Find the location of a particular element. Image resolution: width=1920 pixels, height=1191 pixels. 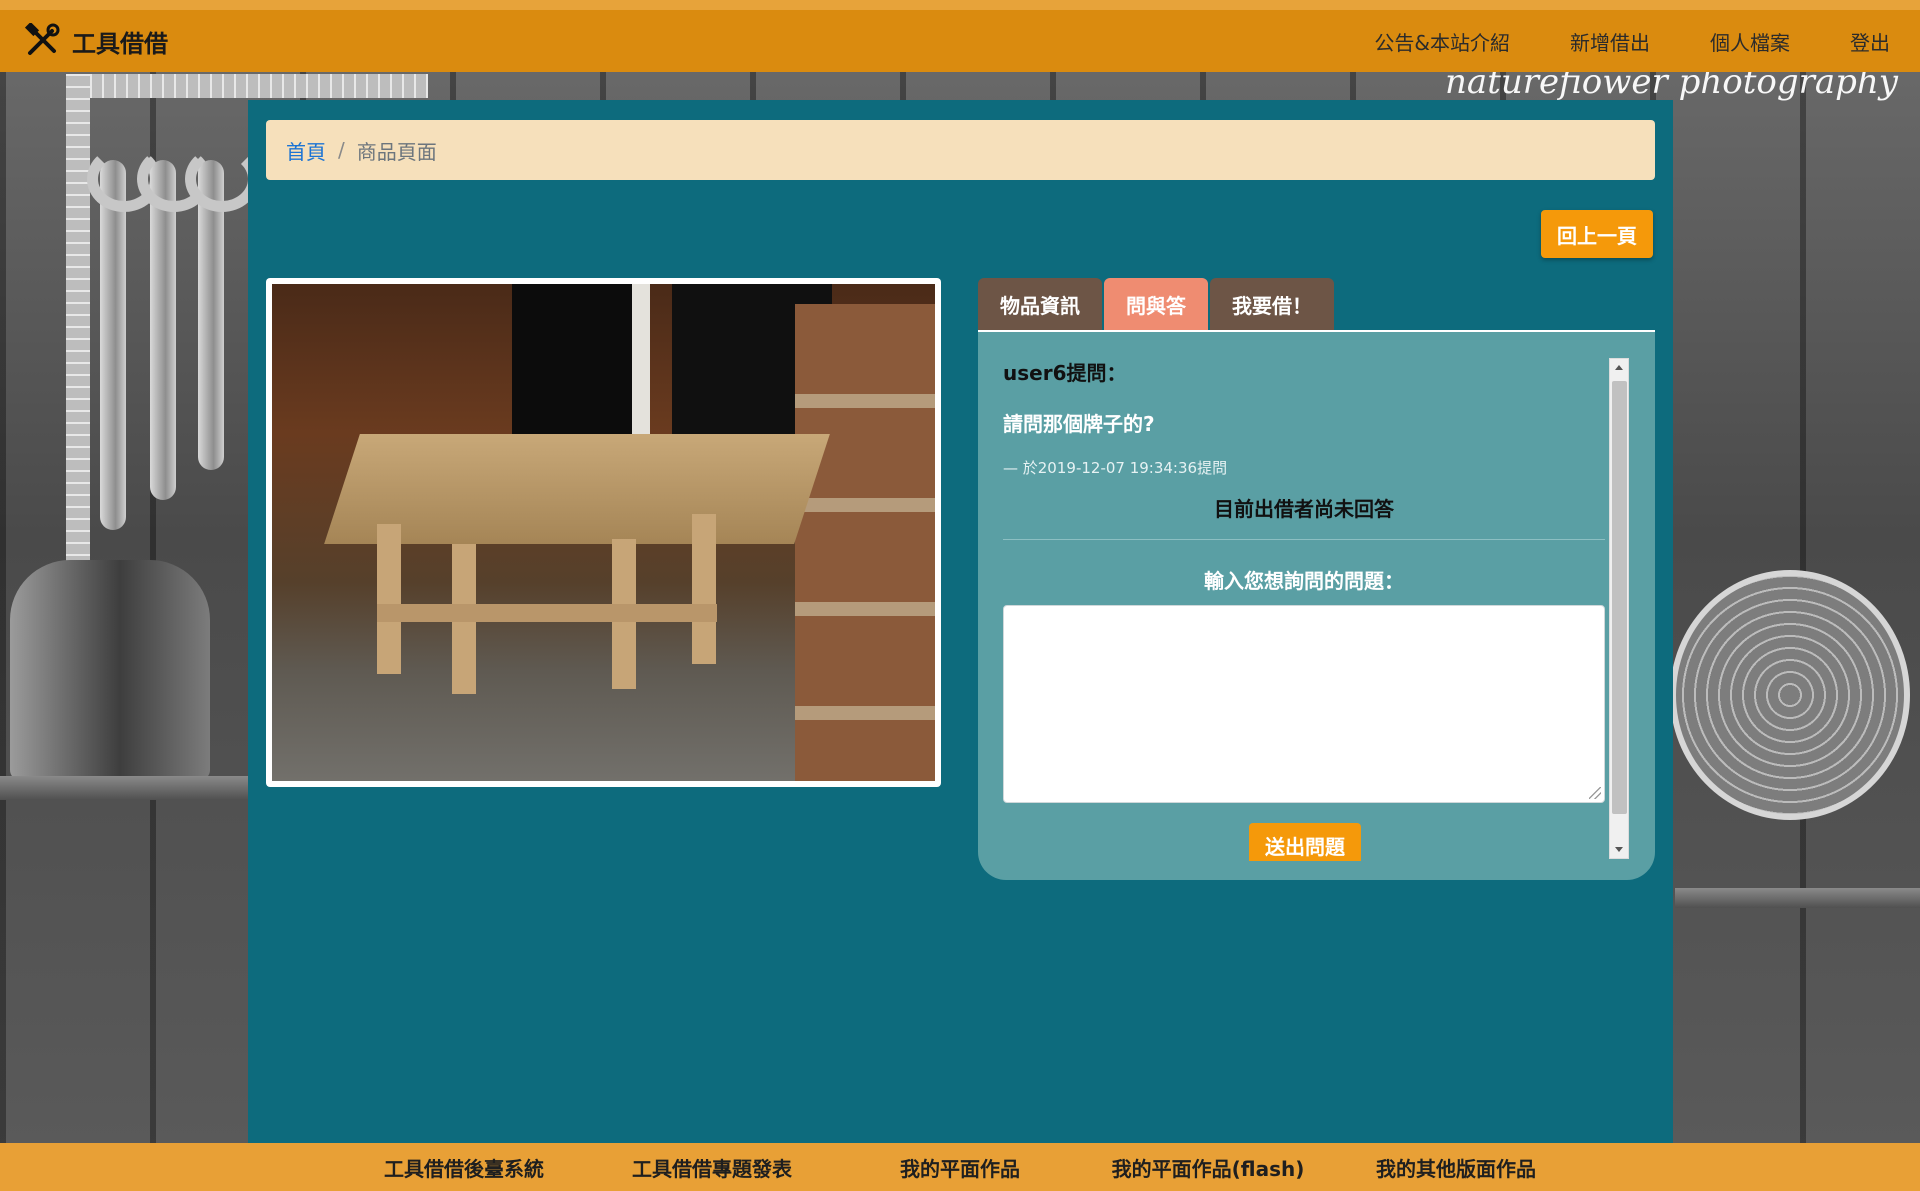

textarea-resize-handle is located at coordinates (1595, 793).